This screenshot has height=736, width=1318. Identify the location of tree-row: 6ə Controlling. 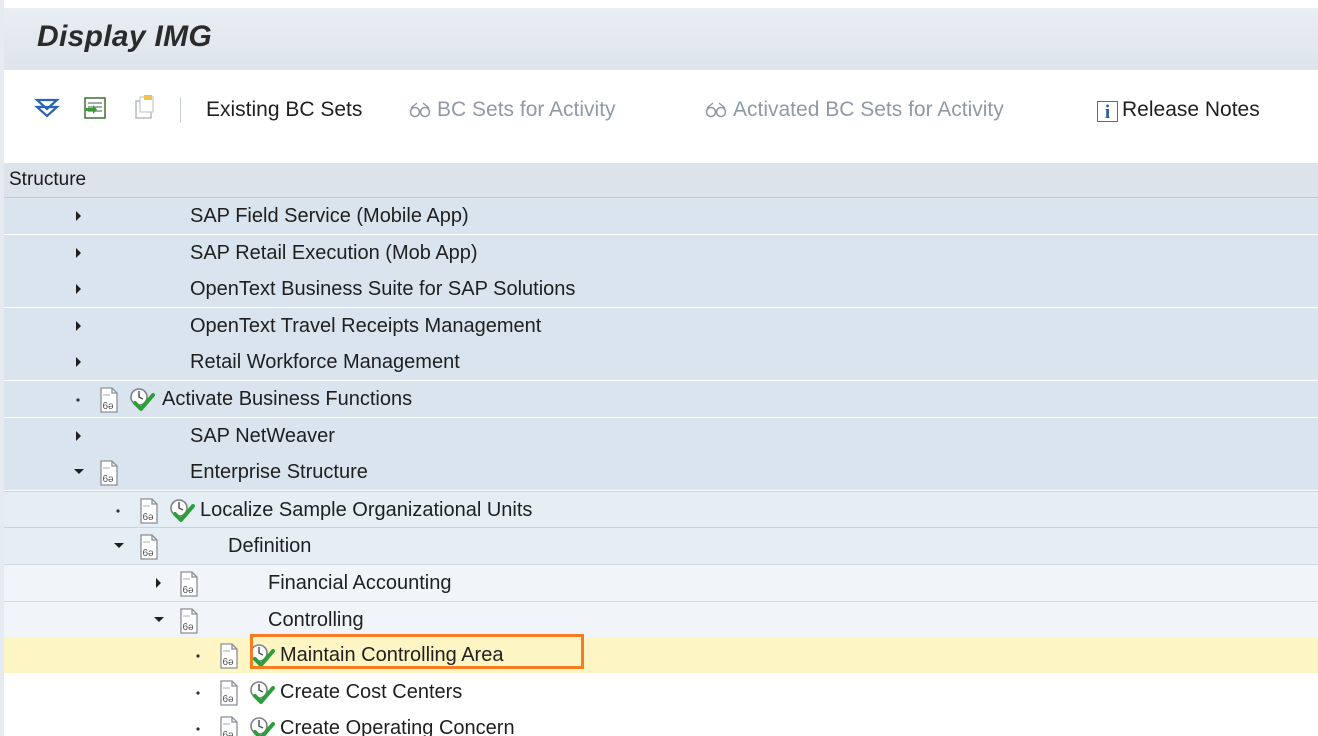
(661, 619).